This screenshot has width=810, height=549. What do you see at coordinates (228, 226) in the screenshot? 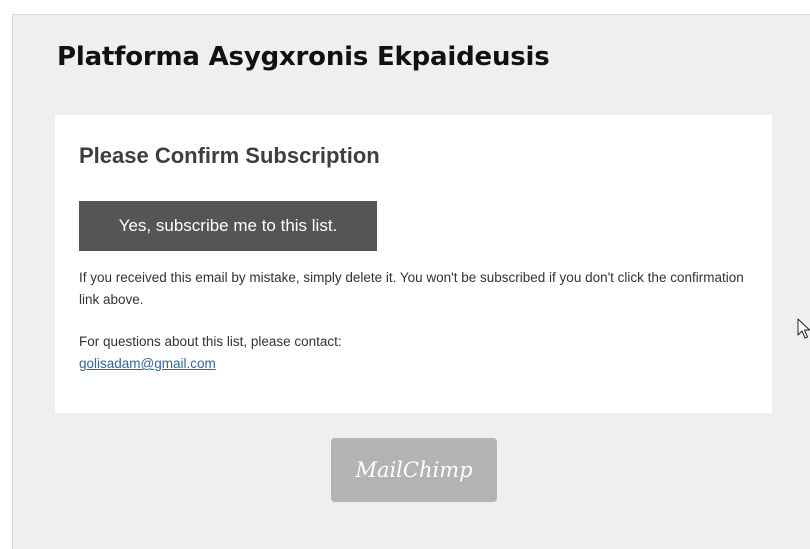
I see `confirm-subscription-button: Yes, subscribe me to this list.` at bounding box center [228, 226].